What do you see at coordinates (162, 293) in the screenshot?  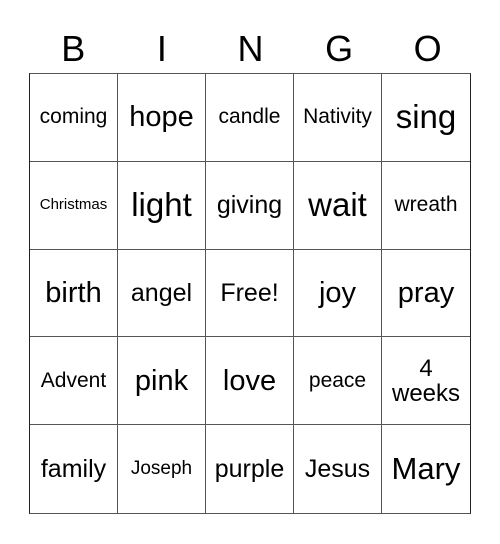 I see `bingo-cell: angel` at bounding box center [162, 293].